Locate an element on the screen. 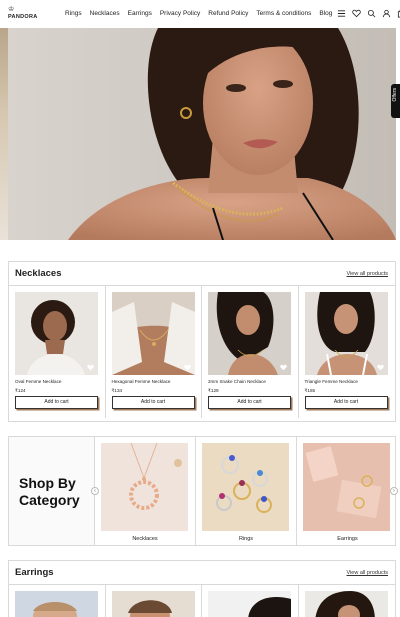 The image size is (400, 617). pandora-logo: ♔ PANDORA is located at coordinates (24, 14).